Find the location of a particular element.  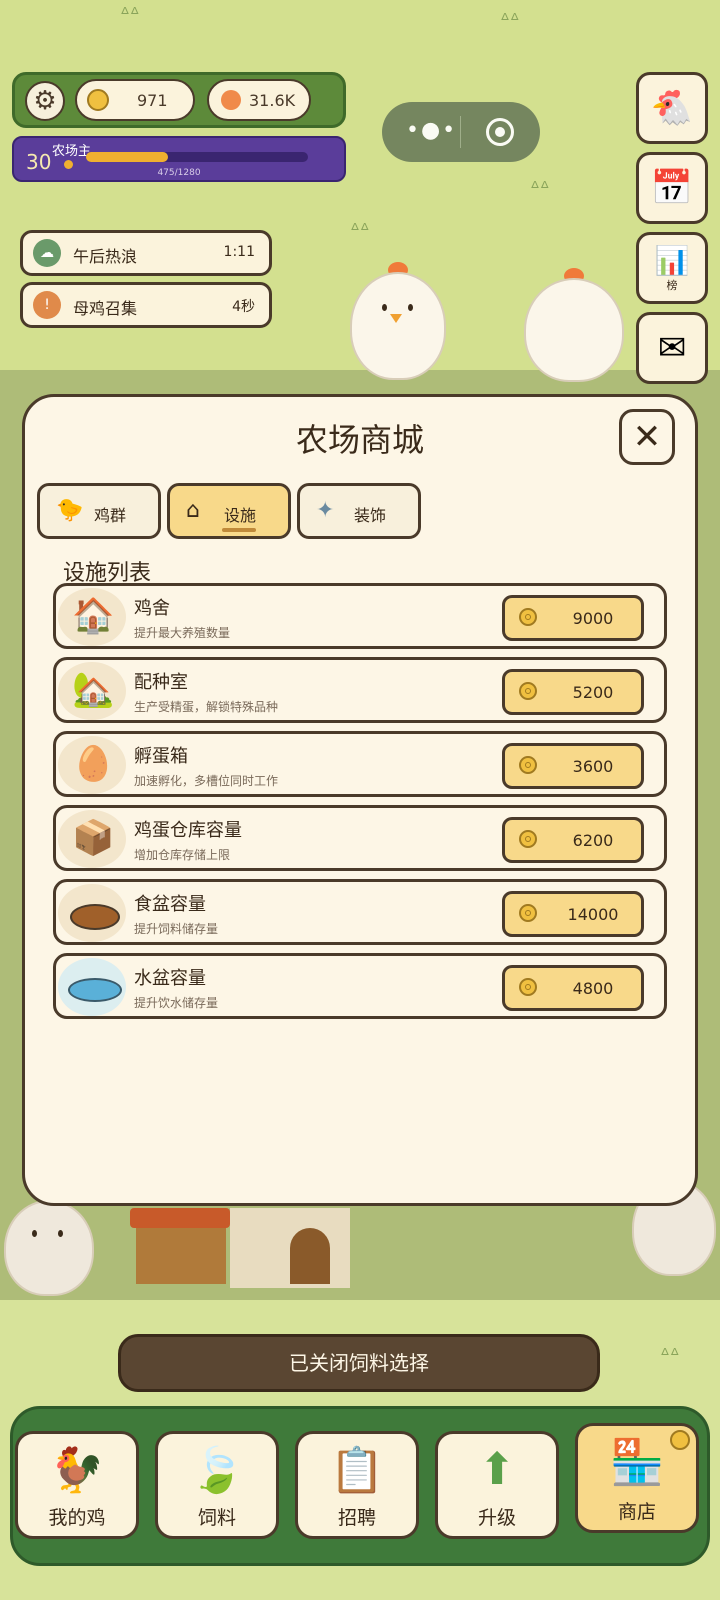

event-hen-gathering: ! 母鸡召集 4秒 is located at coordinates (146, 305).